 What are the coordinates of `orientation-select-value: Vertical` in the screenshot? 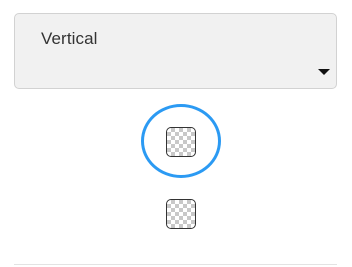 It's located at (69, 38).